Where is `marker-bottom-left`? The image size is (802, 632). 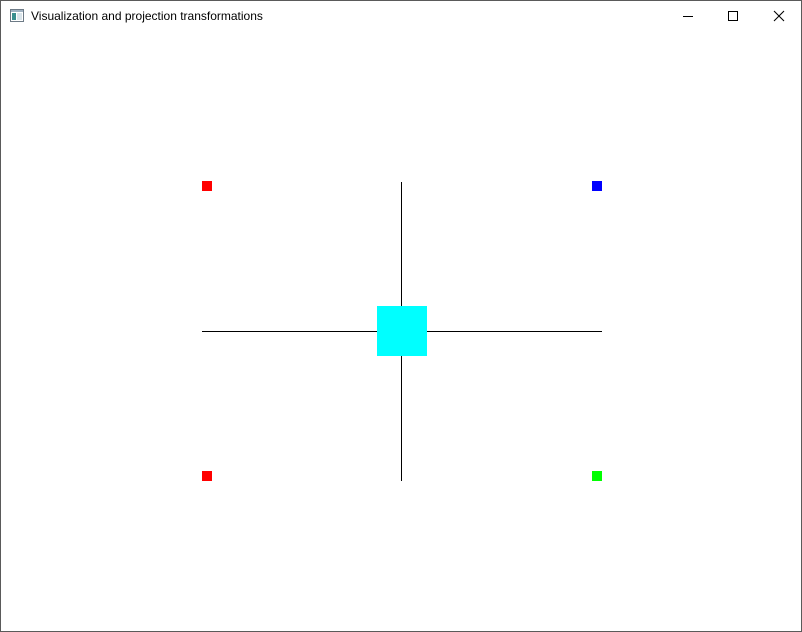
marker-bottom-left is located at coordinates (207, 476).